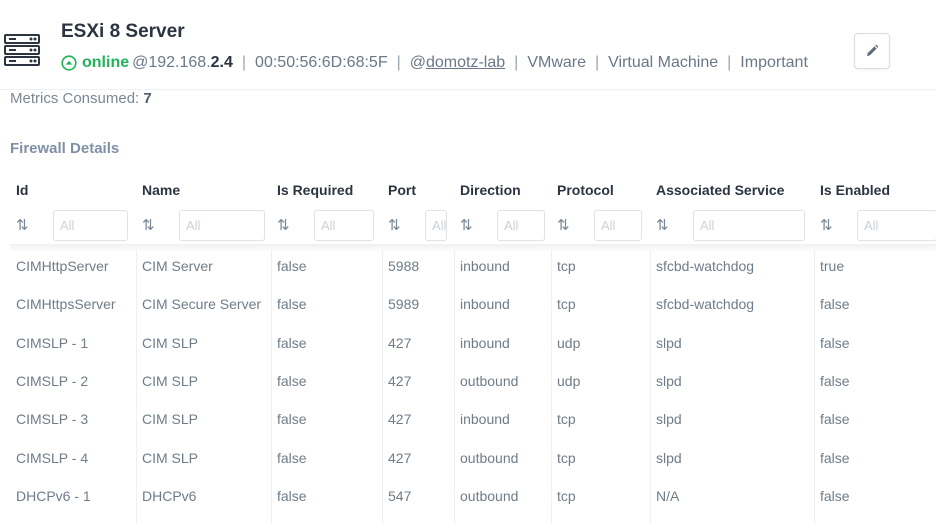 Image resolution: width=936 pixels, height=524 pixels. Describe the element at coordinates (22, 190) in the screenshot. I see `column-header-id: Id` at that location.